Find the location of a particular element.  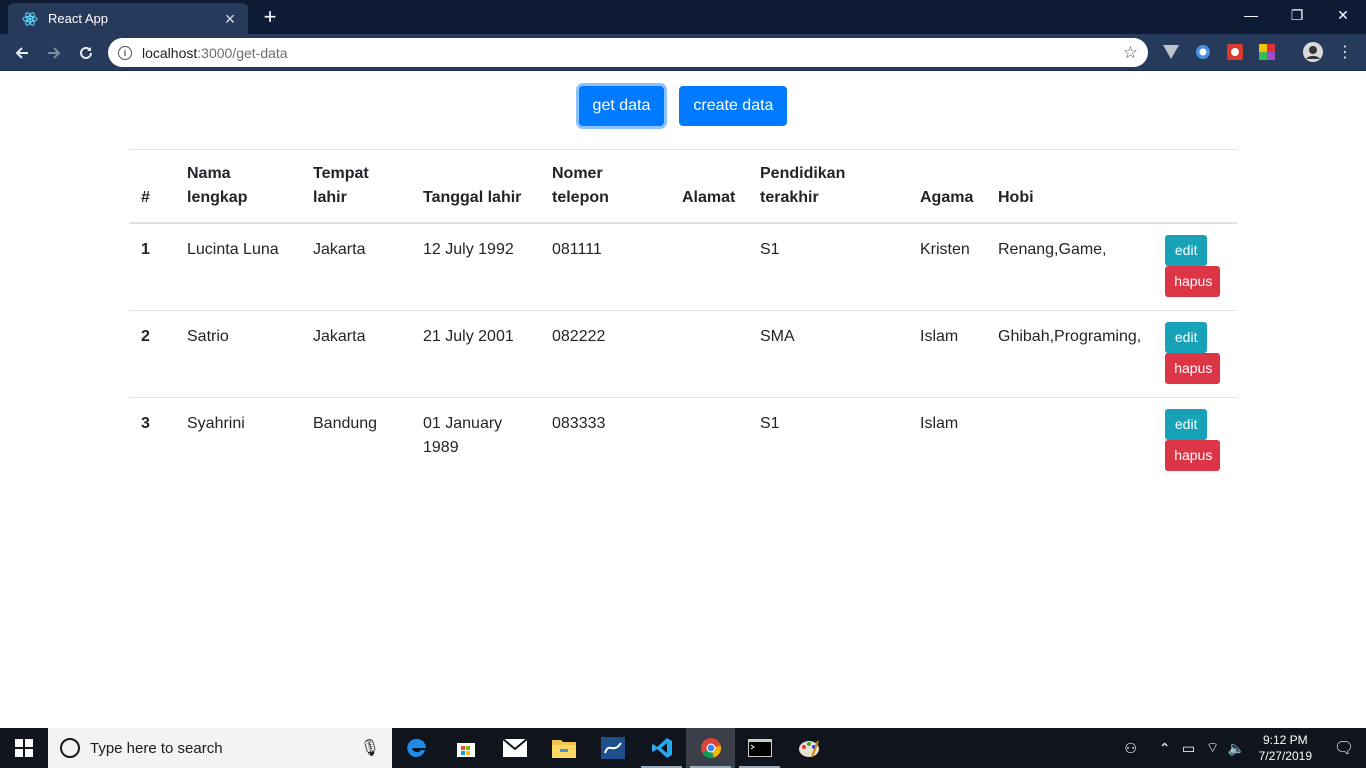

header-telepon-line1: Nomer is located at coordinates (577, 173).